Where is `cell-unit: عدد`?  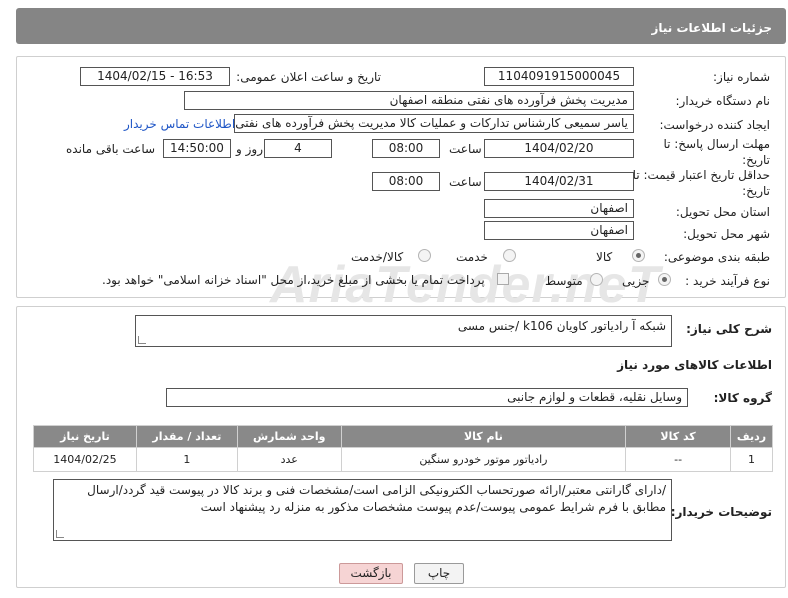
cell-unit: عدد is located at coordinates (289, 459).